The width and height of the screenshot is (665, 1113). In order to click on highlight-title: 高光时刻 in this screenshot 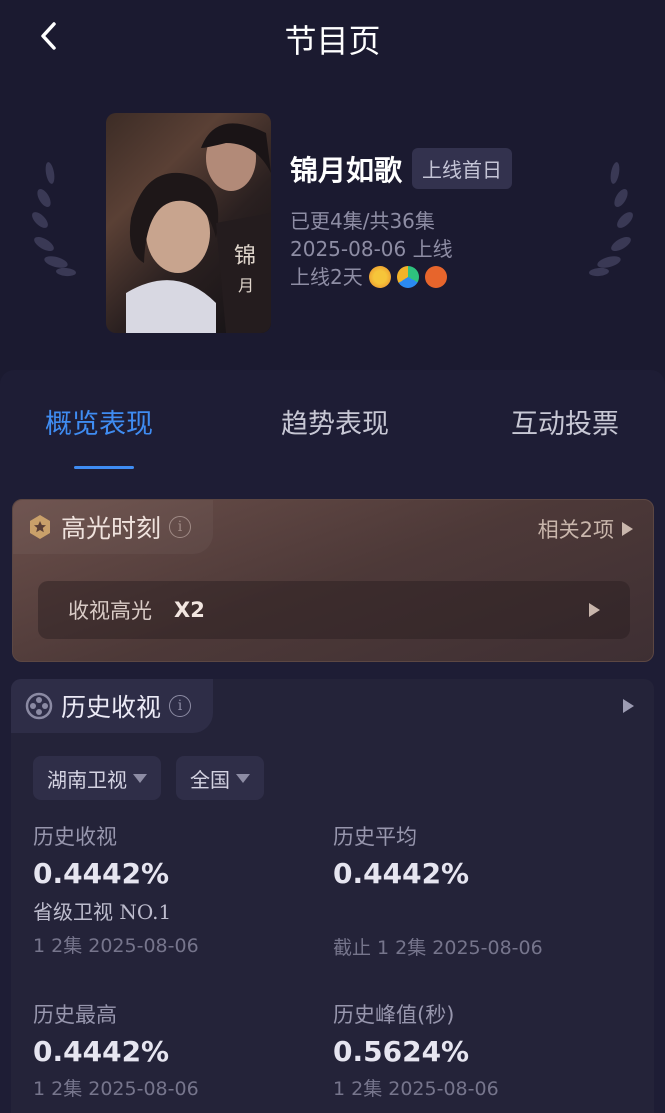, I will do `click(111, 528)`.